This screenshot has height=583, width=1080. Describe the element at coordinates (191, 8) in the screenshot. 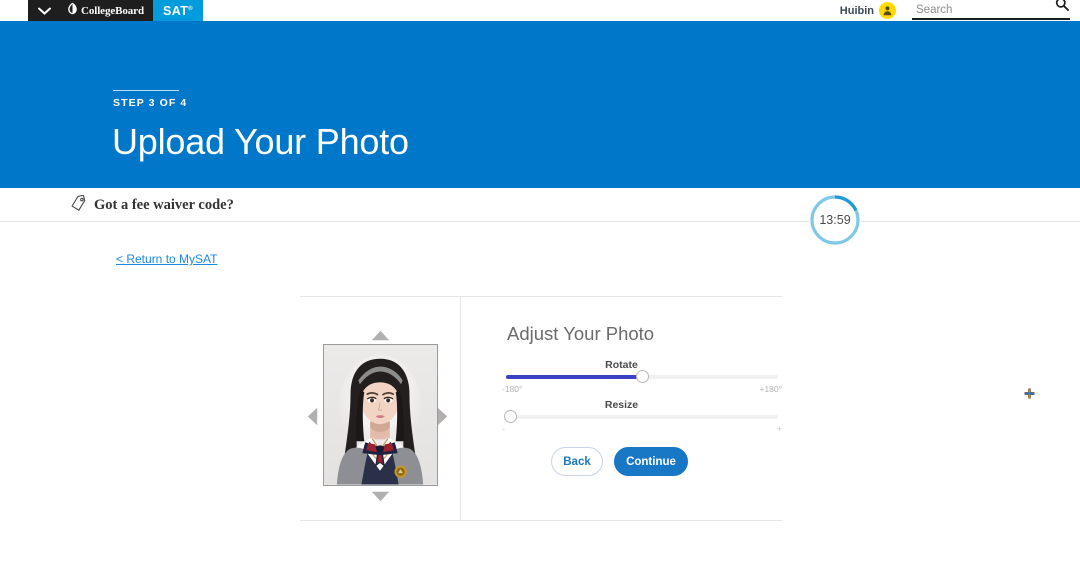

I see `registered-mark: ®` at that location.